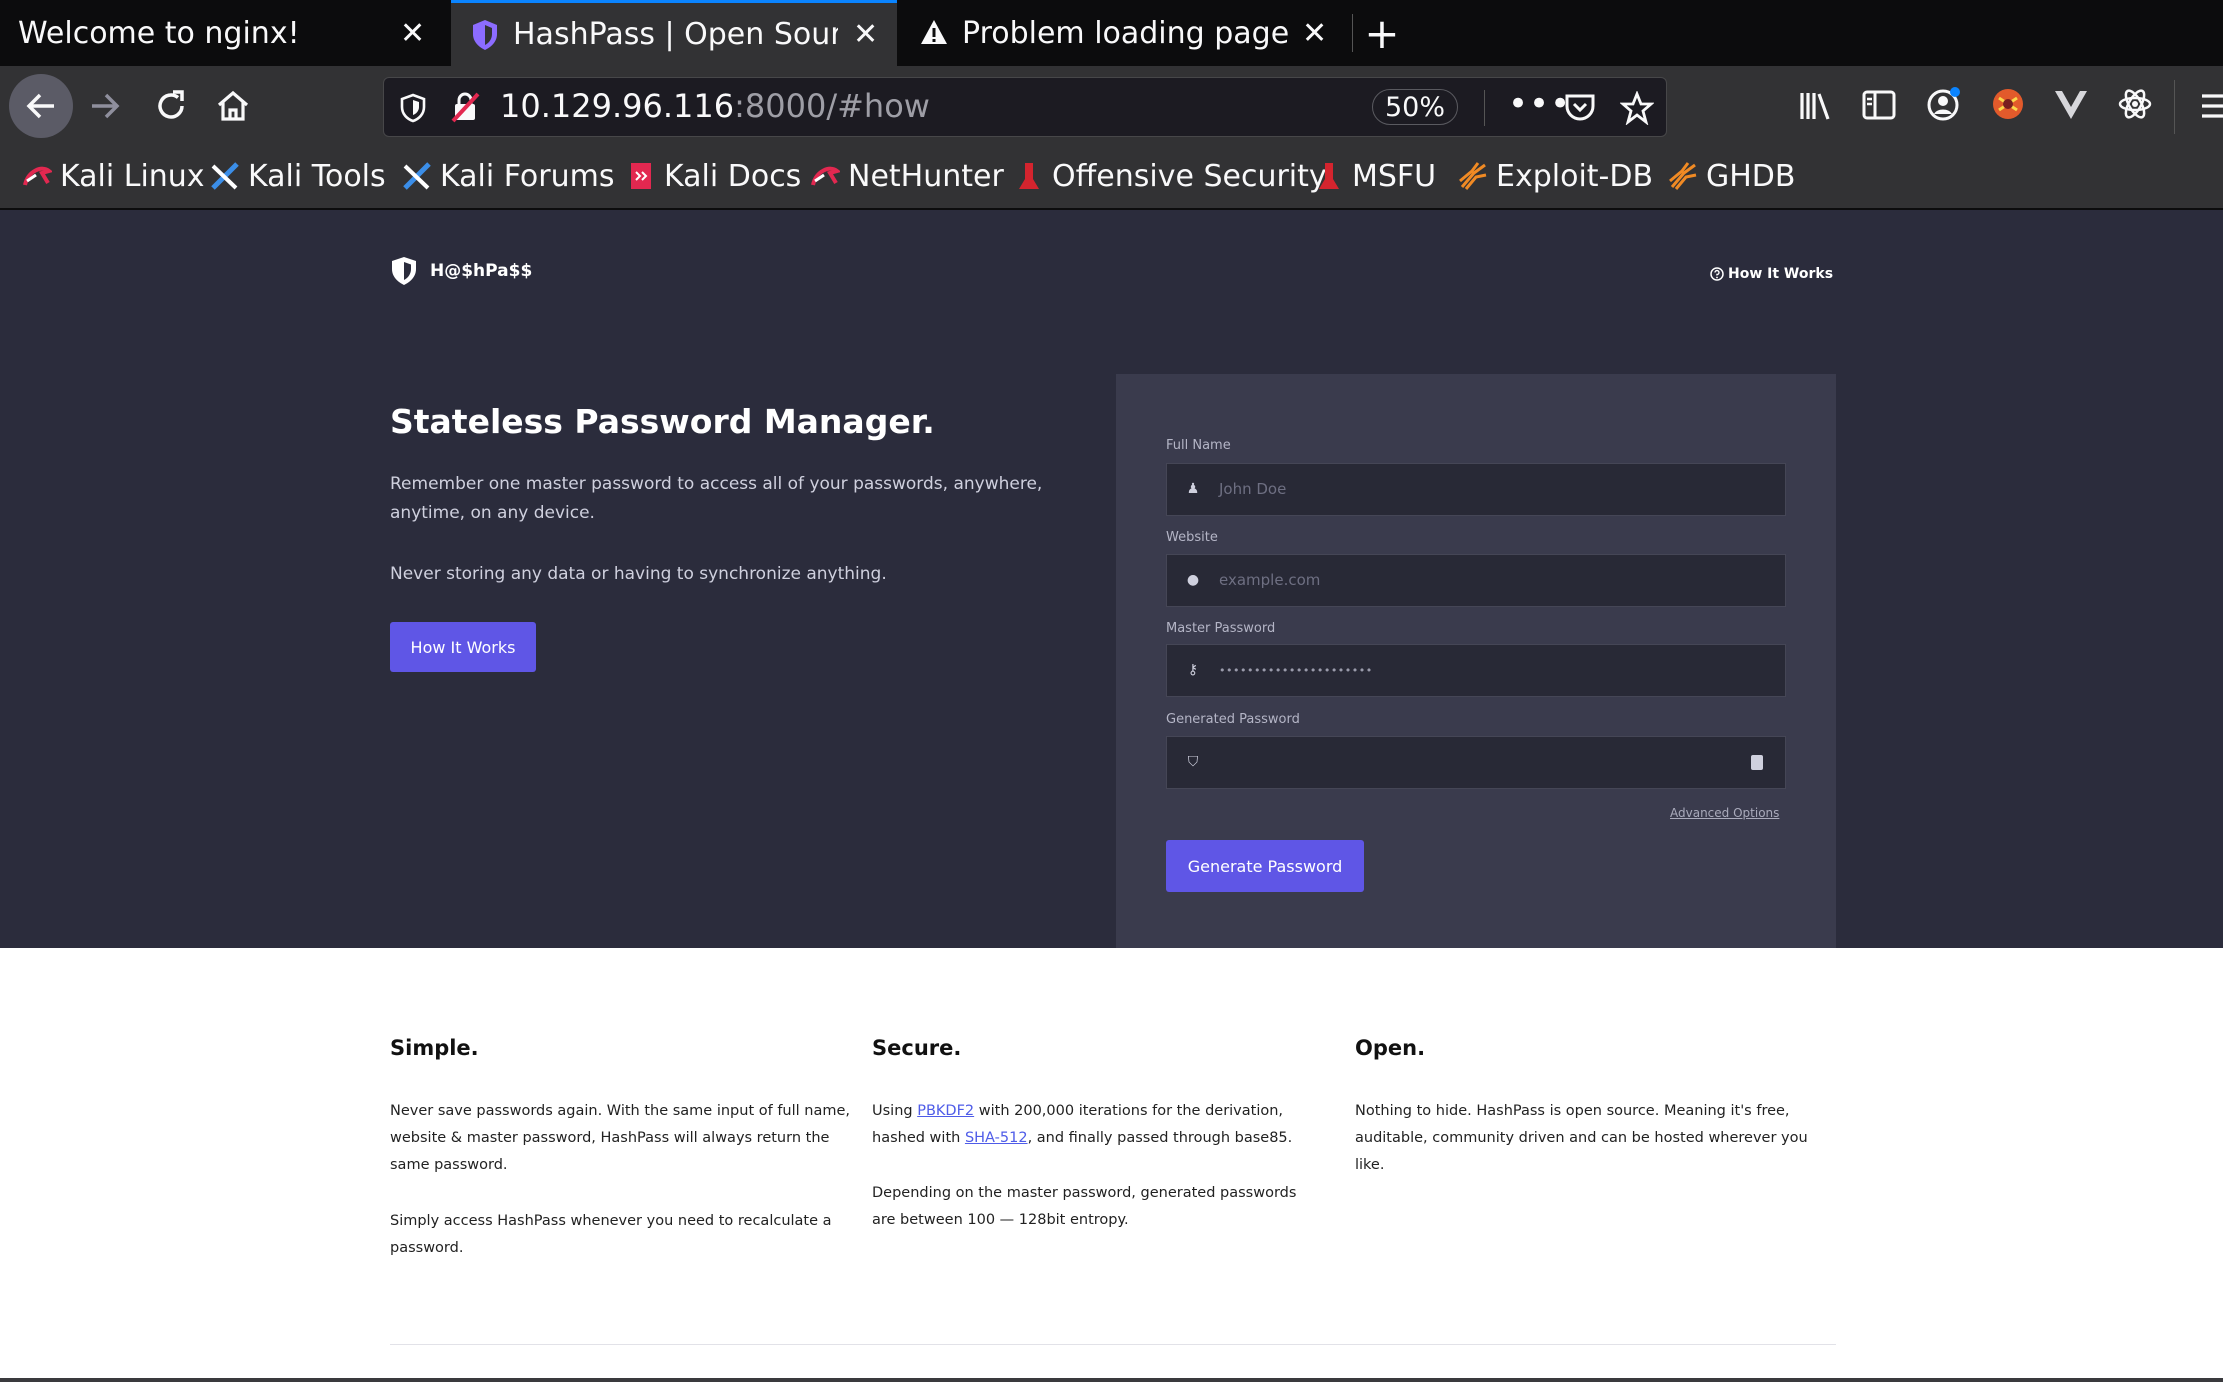  Describe the element at coordinates (171, 106) in the screenshot. I see `reload-icon` at that location.